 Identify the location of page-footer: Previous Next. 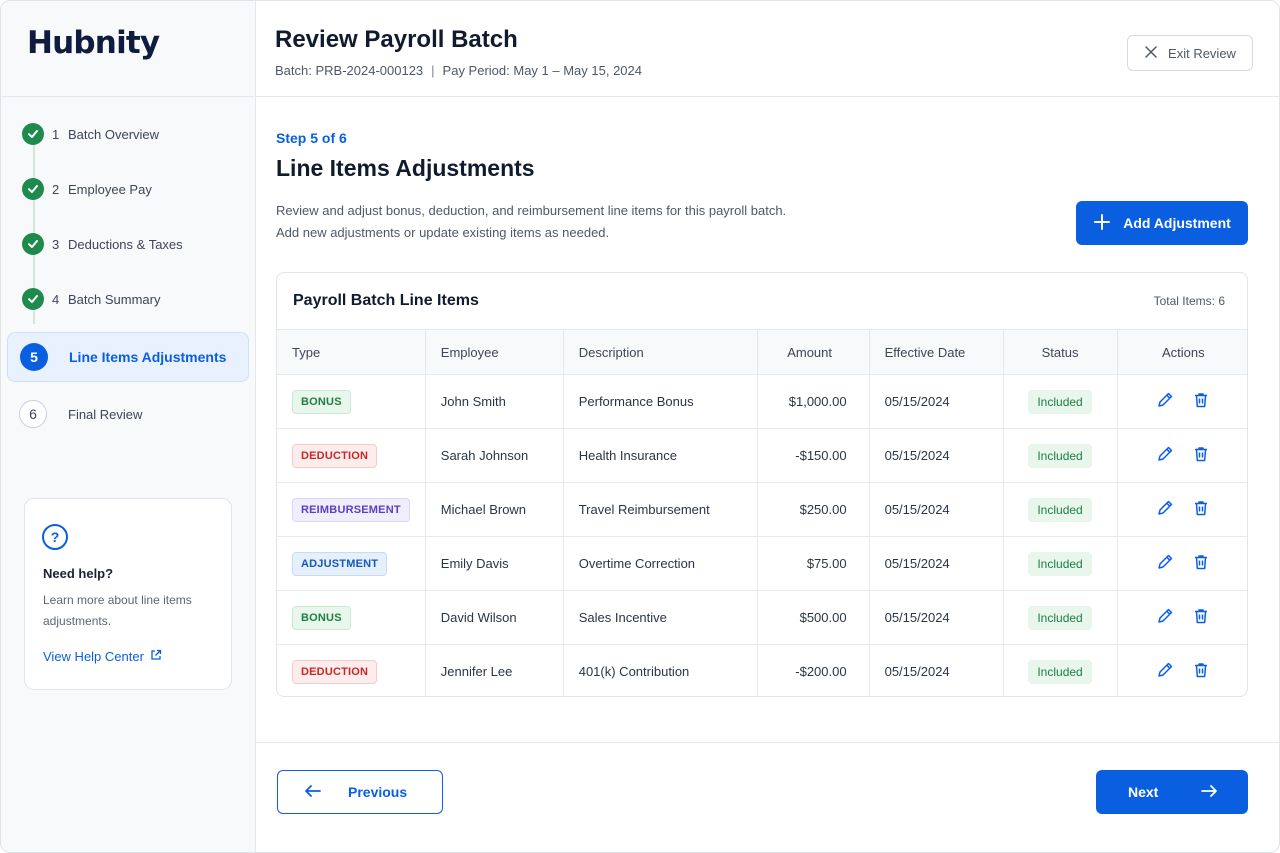
(767, 797).